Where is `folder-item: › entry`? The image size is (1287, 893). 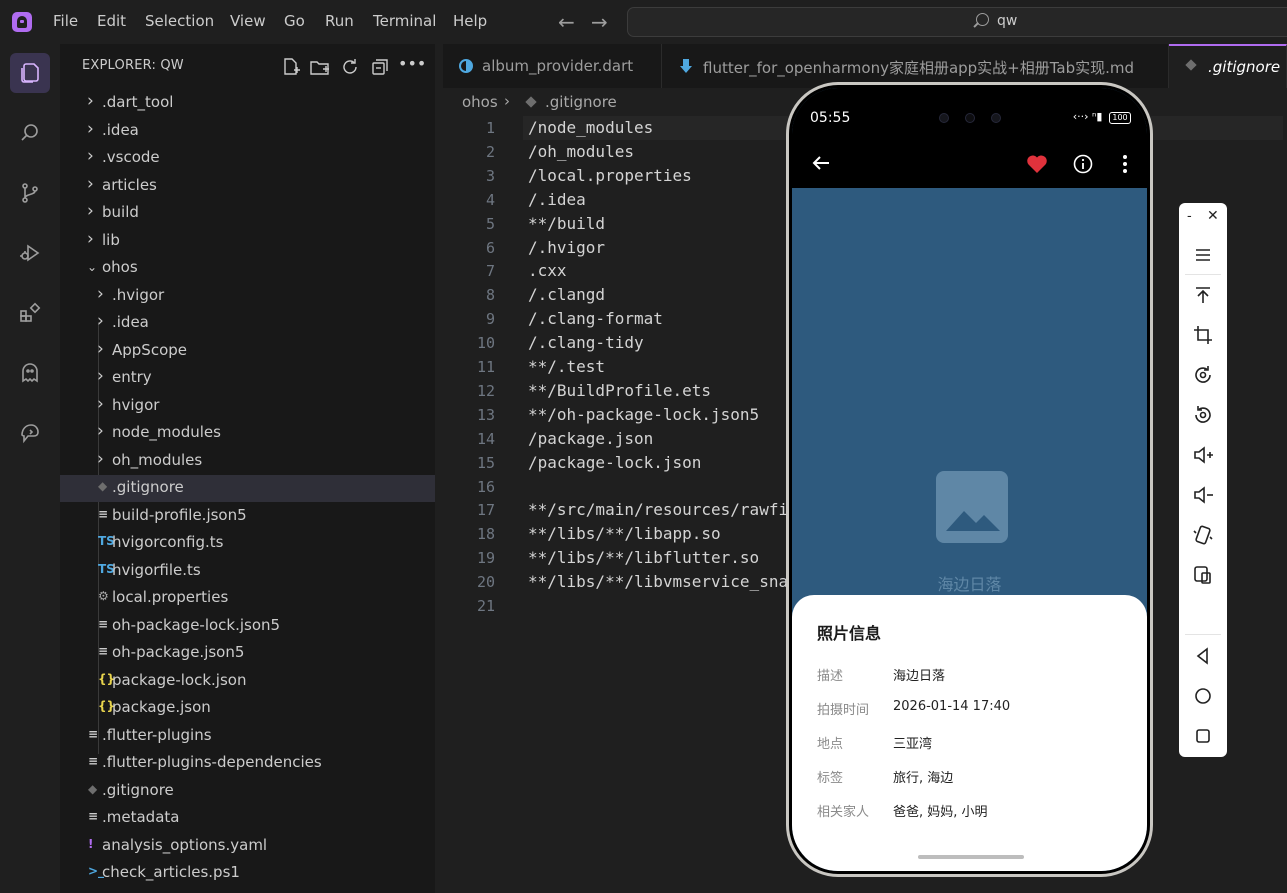
folder-item: › entry is located at coordinates (247, 378).